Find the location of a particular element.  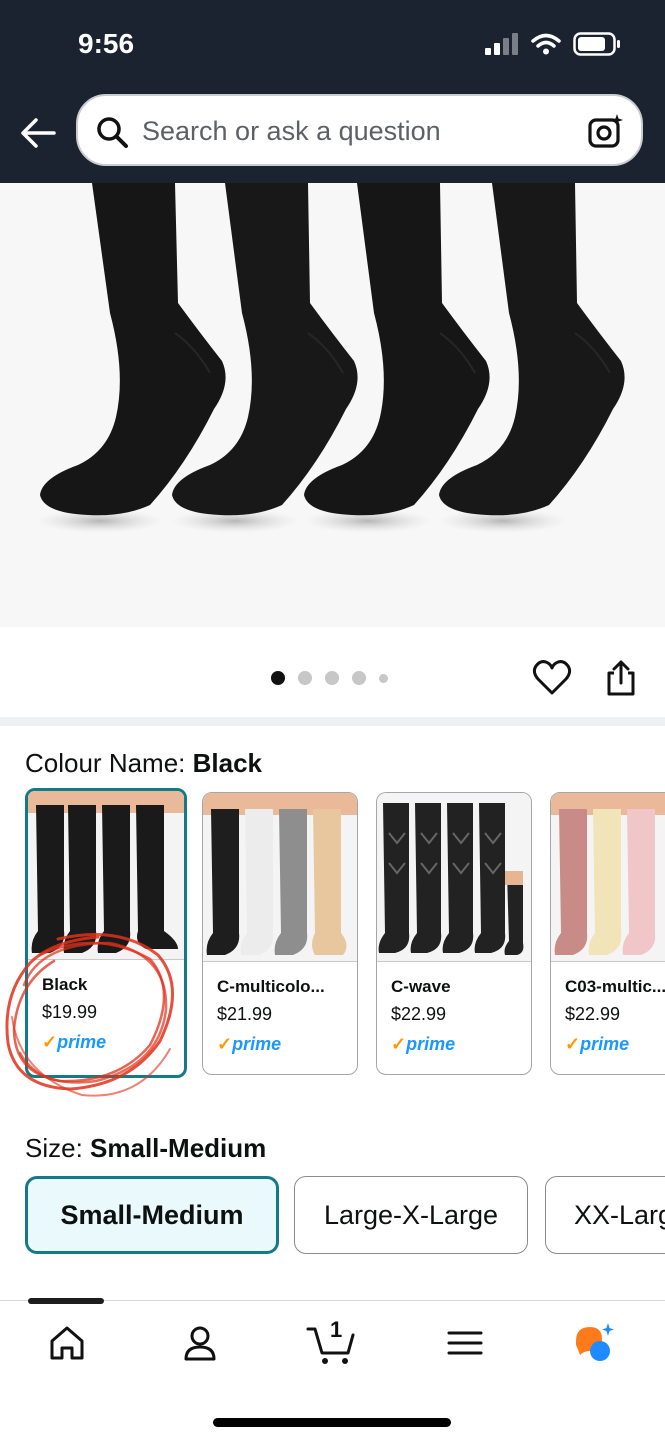

wishlist-heart-icon is located at coordinates (552, 678).